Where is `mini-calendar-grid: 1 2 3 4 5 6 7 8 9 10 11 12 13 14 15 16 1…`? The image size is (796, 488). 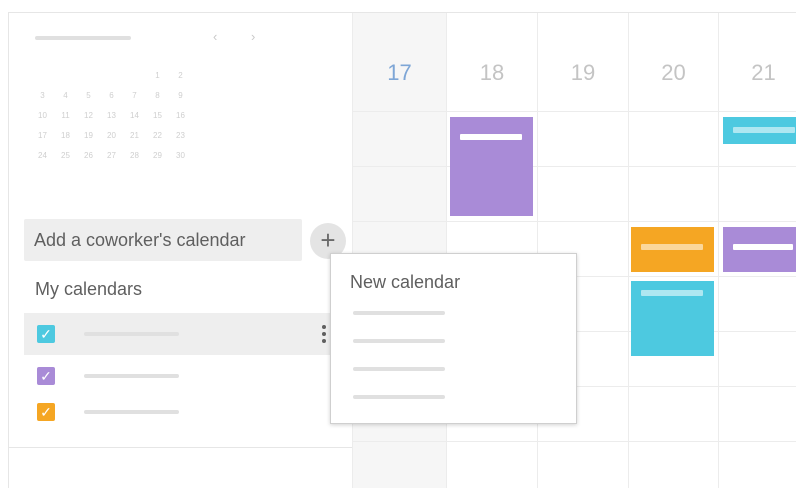 mini-calendar-grid: 1 2 3 4 5 6 7 8 9 10 11 12 13 14 15 16 1… is located at coordinates (151, 115).